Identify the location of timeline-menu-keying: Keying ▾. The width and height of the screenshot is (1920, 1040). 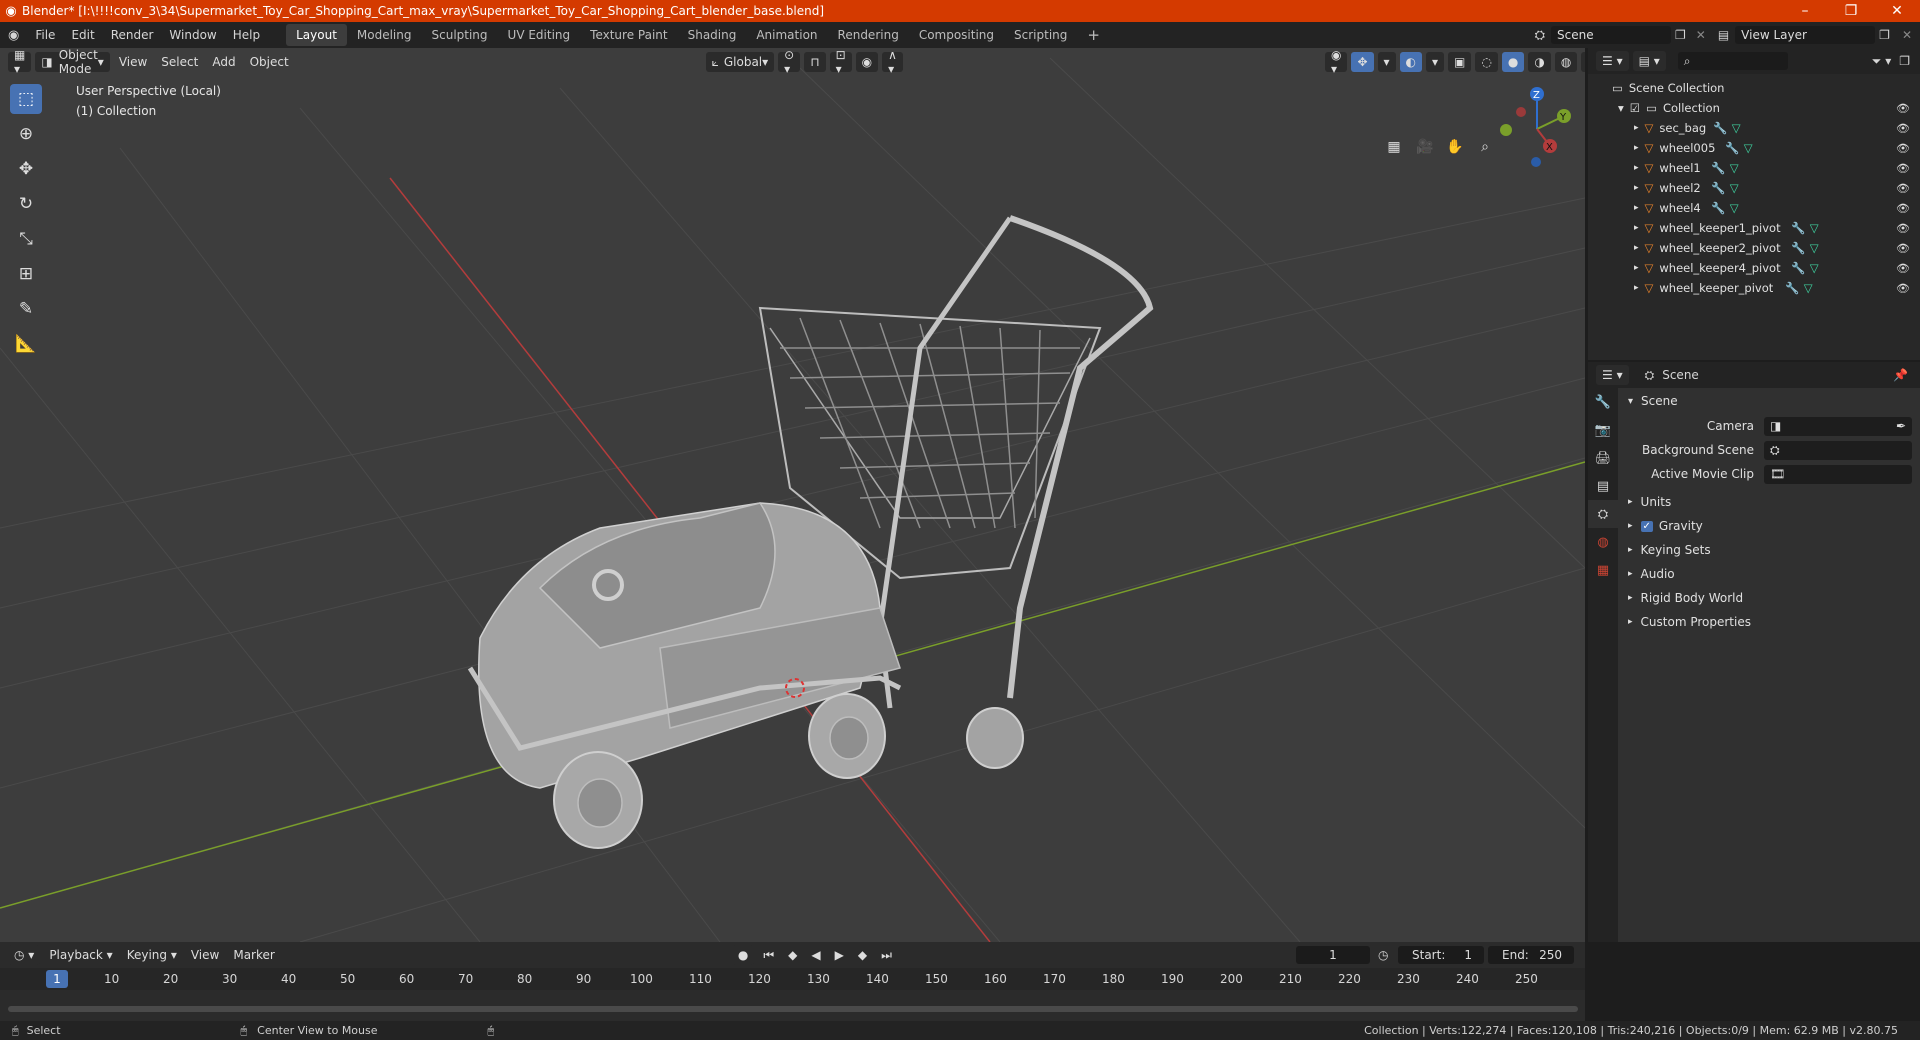
(152, 955).